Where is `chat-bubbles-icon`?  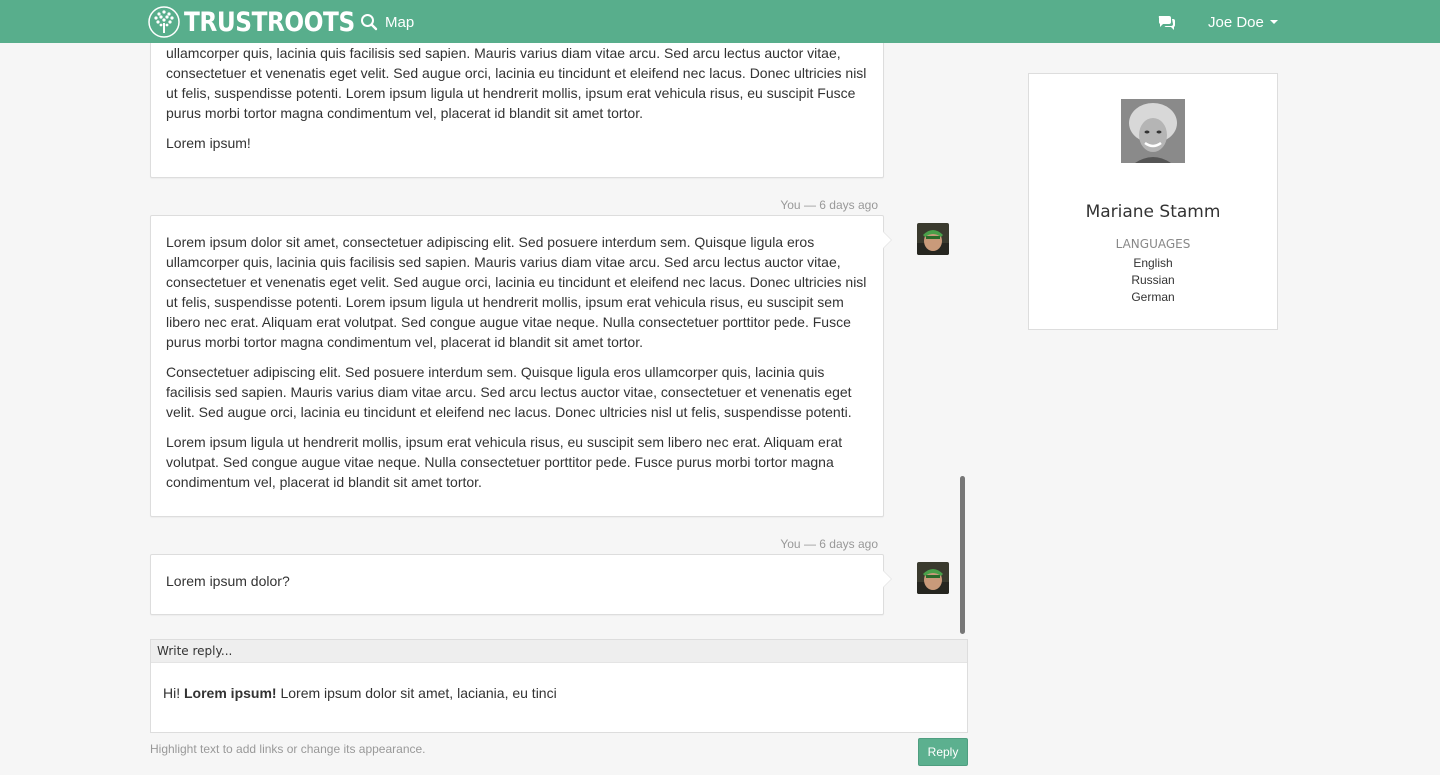
chat-bubbles-icon is located at coordinates (1167, 23).